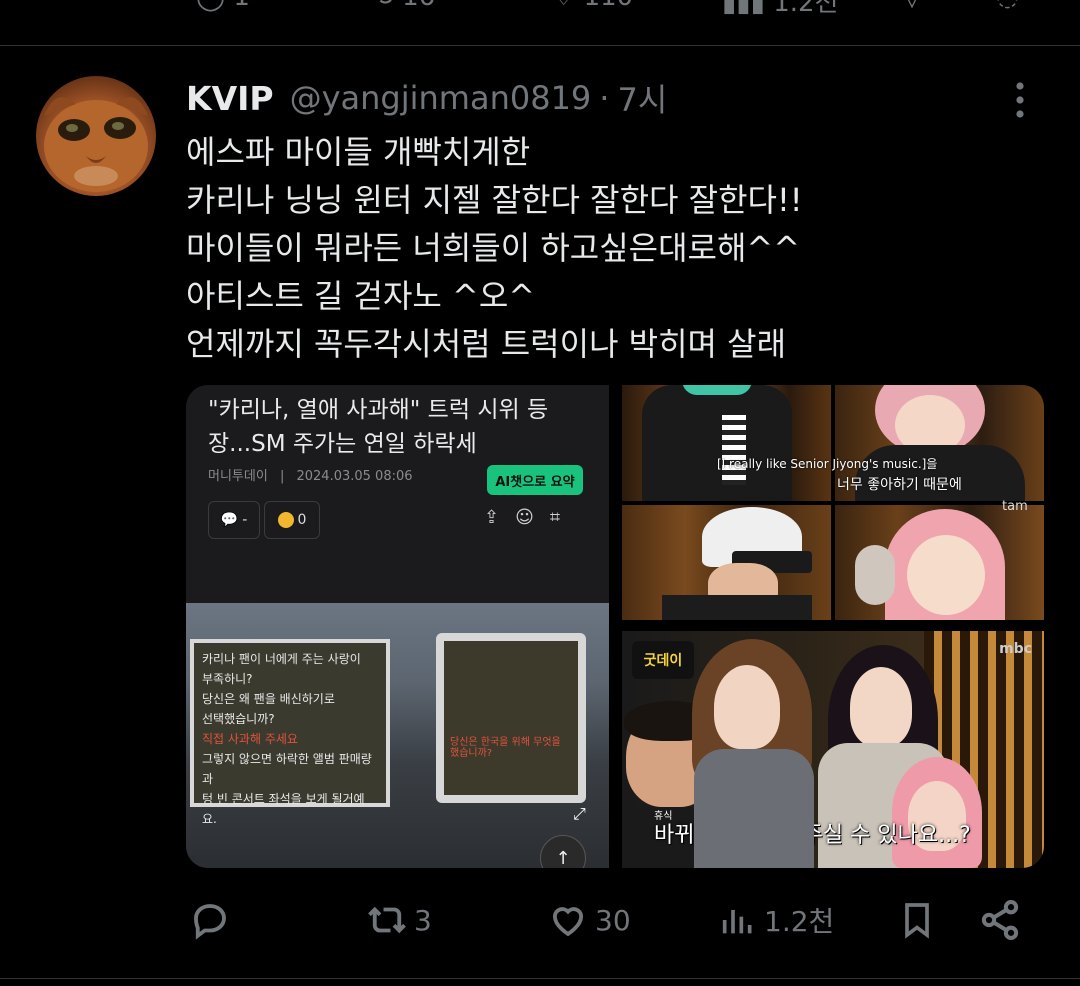 The height and width of the screenshot is (986, 1080). Describe the element at coordinates (238, 476) in the screenshot. I see `article-source: 머니투데이` at that location.